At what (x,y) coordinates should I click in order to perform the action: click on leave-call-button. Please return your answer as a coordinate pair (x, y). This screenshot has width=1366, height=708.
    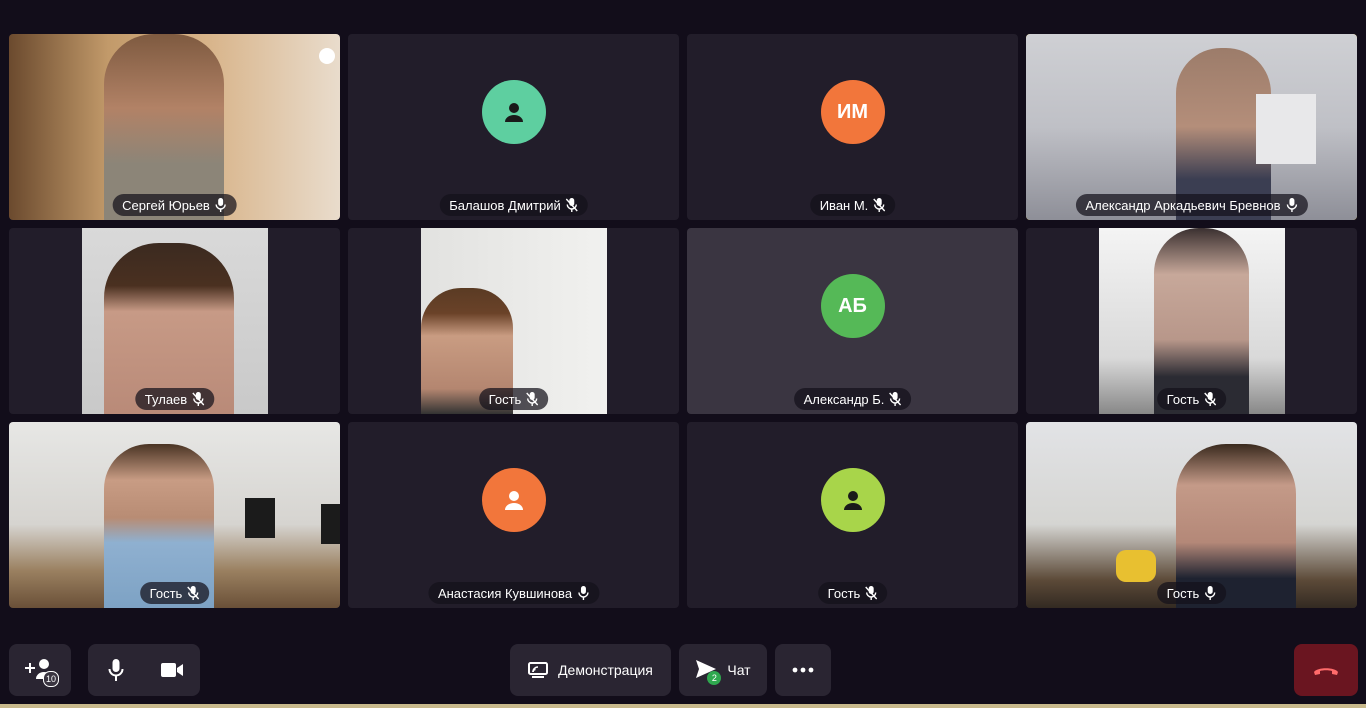
    Looking at the image, I should click on (1326, 670).